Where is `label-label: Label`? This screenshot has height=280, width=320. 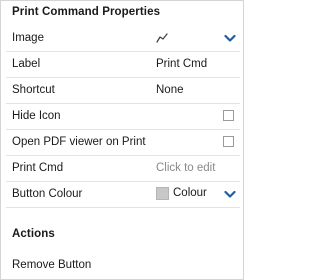 label-label: Label is located at coordinates (26, 64).